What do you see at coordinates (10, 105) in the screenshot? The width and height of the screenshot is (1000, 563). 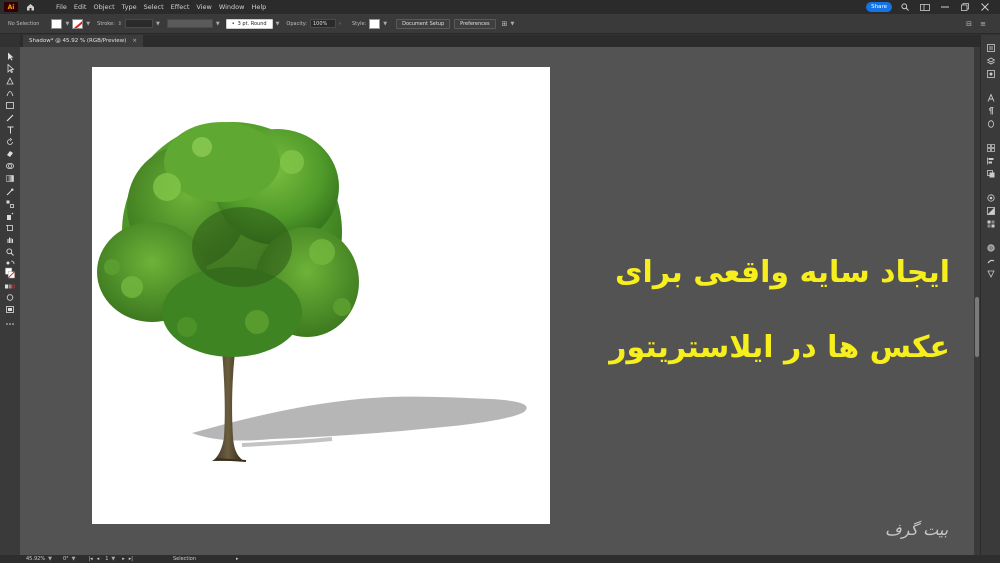 I see `rectangle-tool-icon` at bounding box center [10, 105].